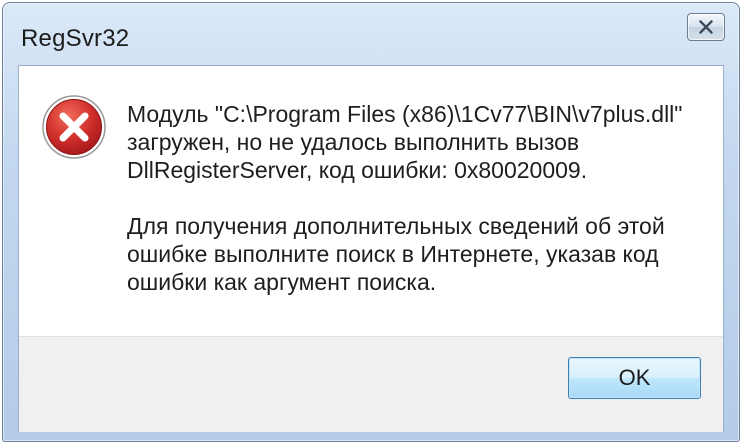 The height and width of the screenshot is (444, 744). What do you see at coordinates (634, 378) in the screenshot?
I see `ok-button: OK` at bounding box center [634, 378].